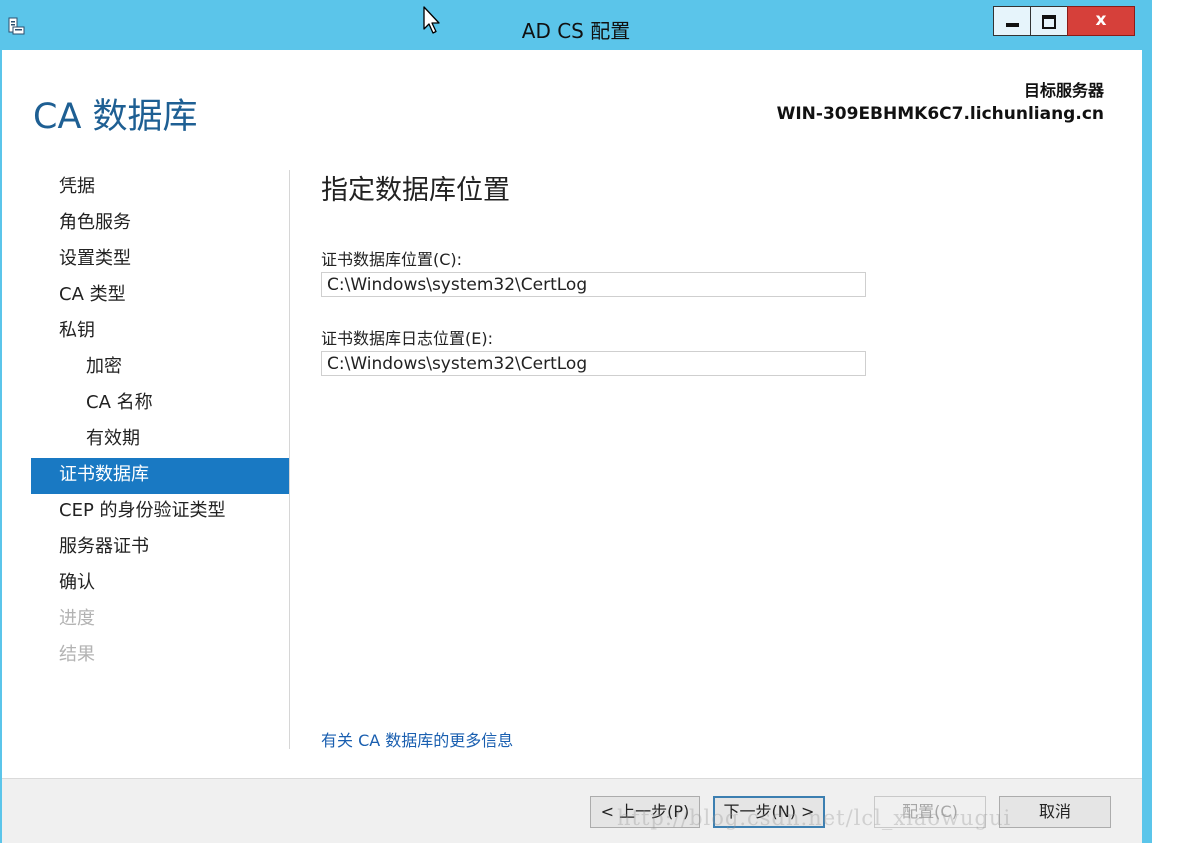  I want to click on content-heading: 指定数据库位置, so click(415, 190).